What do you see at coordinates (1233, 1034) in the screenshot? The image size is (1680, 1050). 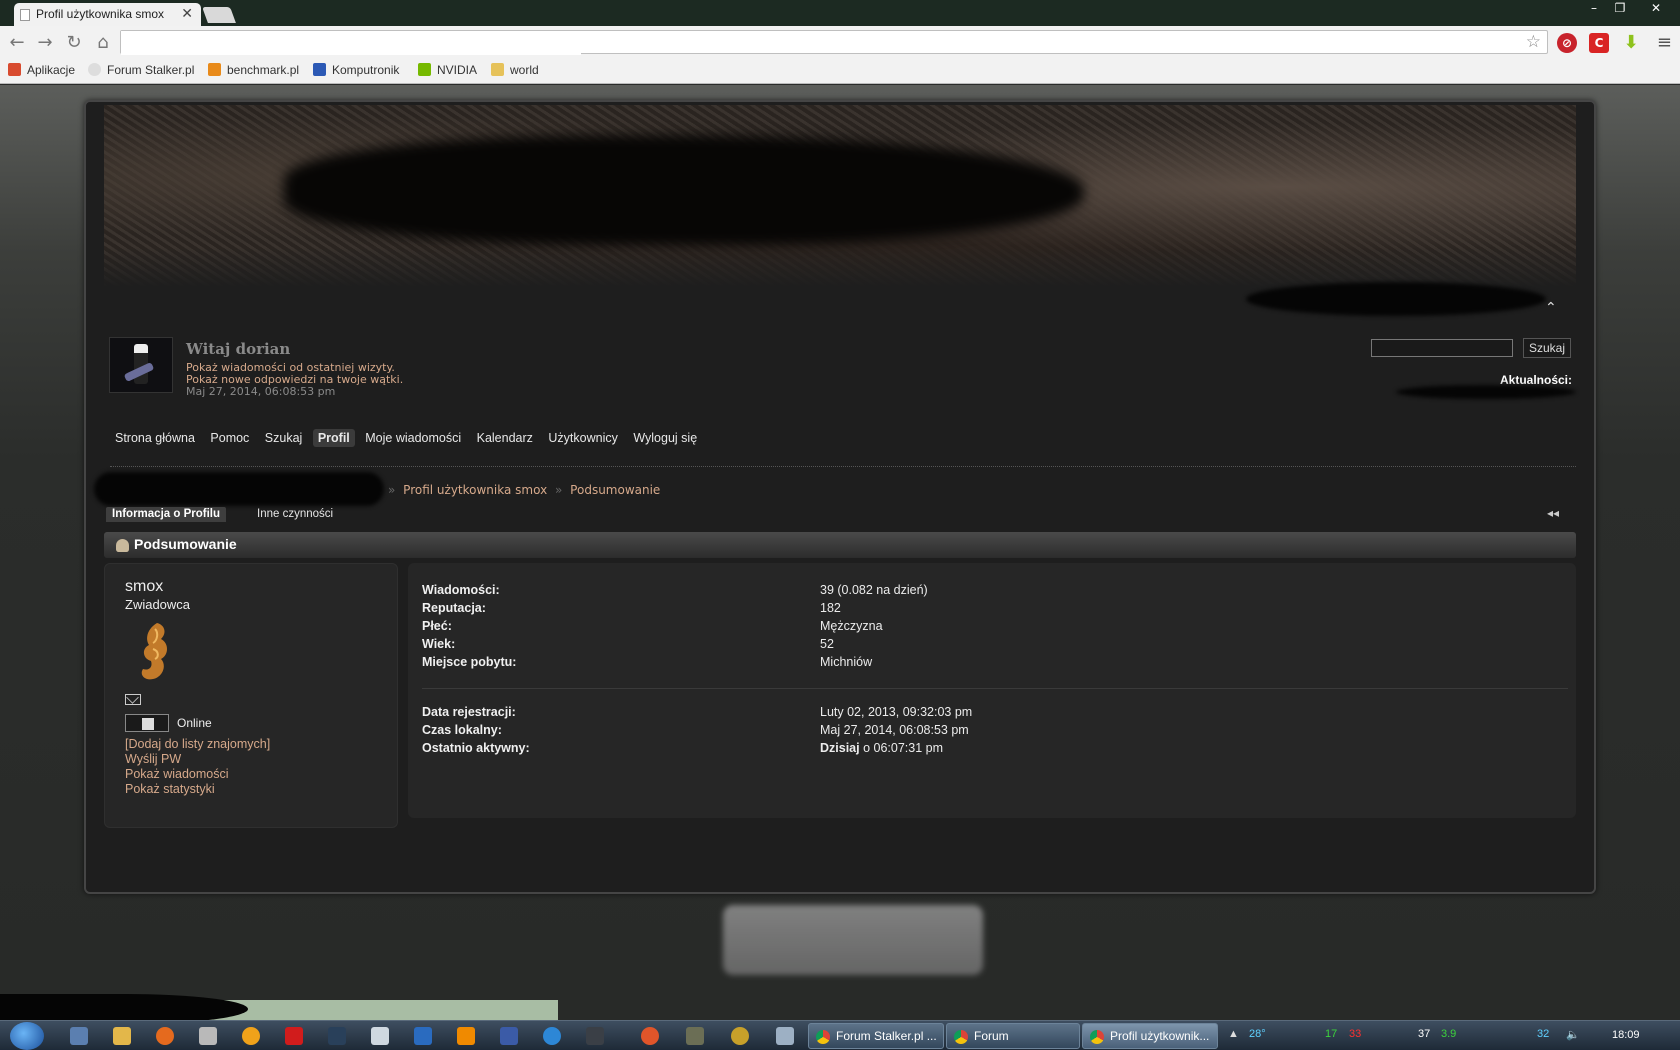 I see `show-hidden-icons: ▲` at bounding box center [1233, 1034].